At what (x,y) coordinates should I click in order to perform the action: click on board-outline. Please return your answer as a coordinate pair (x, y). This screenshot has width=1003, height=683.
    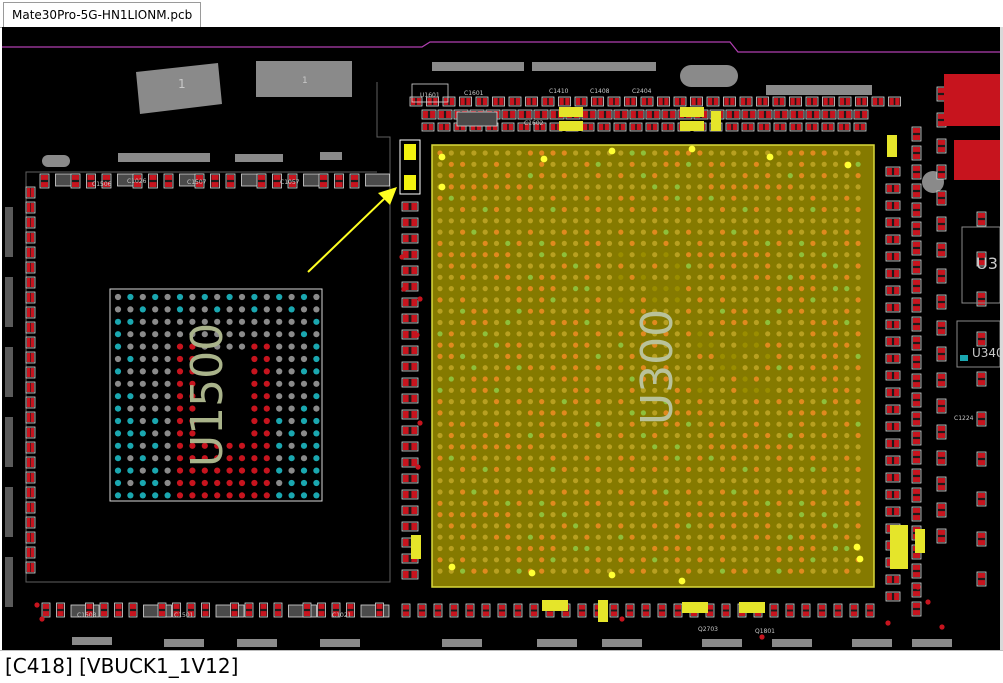
    Looking at the image, I should click on (501, 47).